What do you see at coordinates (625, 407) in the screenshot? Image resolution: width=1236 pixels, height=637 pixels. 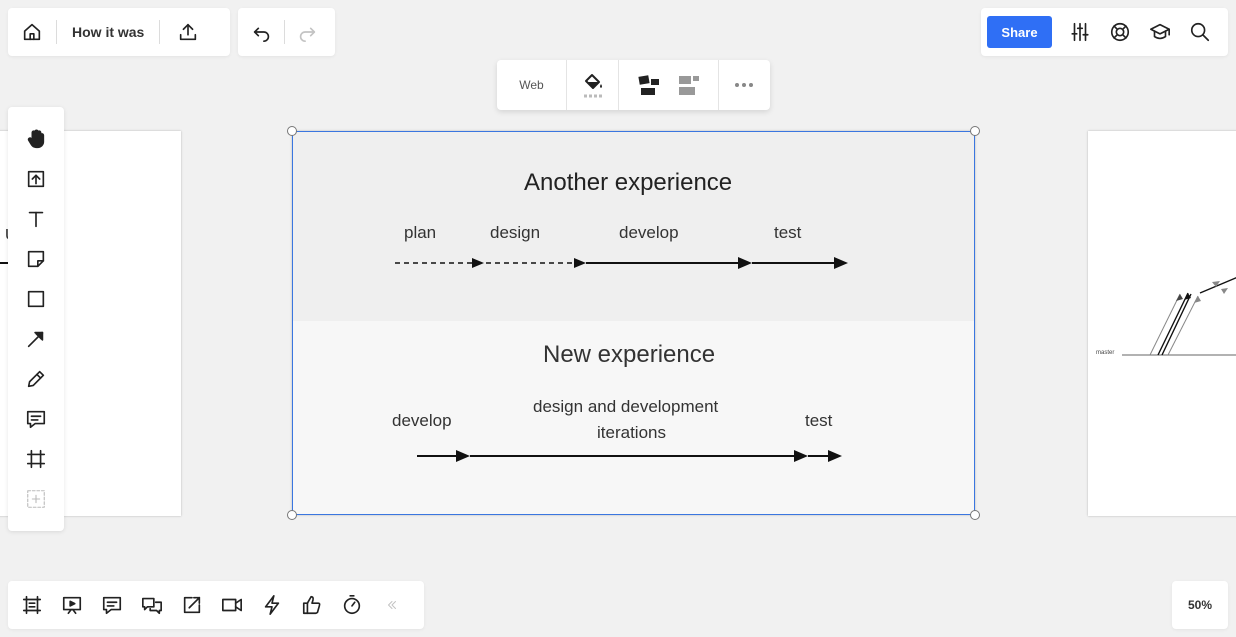 I see `phase2-label-design-line1: design and development` at bounding box center [625, 407].